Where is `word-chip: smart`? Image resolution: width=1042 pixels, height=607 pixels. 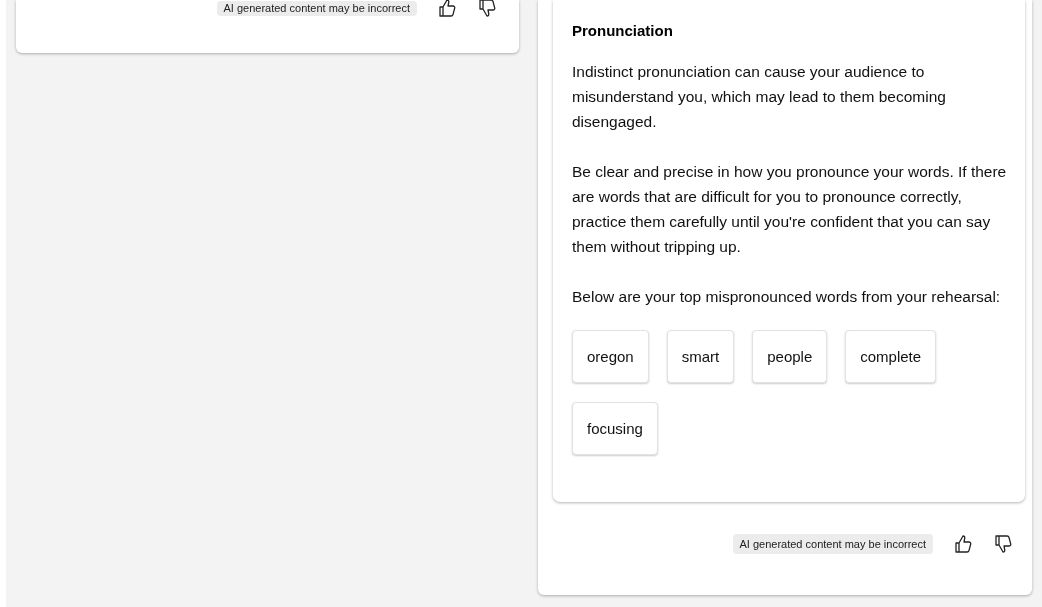 word-chip: smart is located at coordinates (700, 356).